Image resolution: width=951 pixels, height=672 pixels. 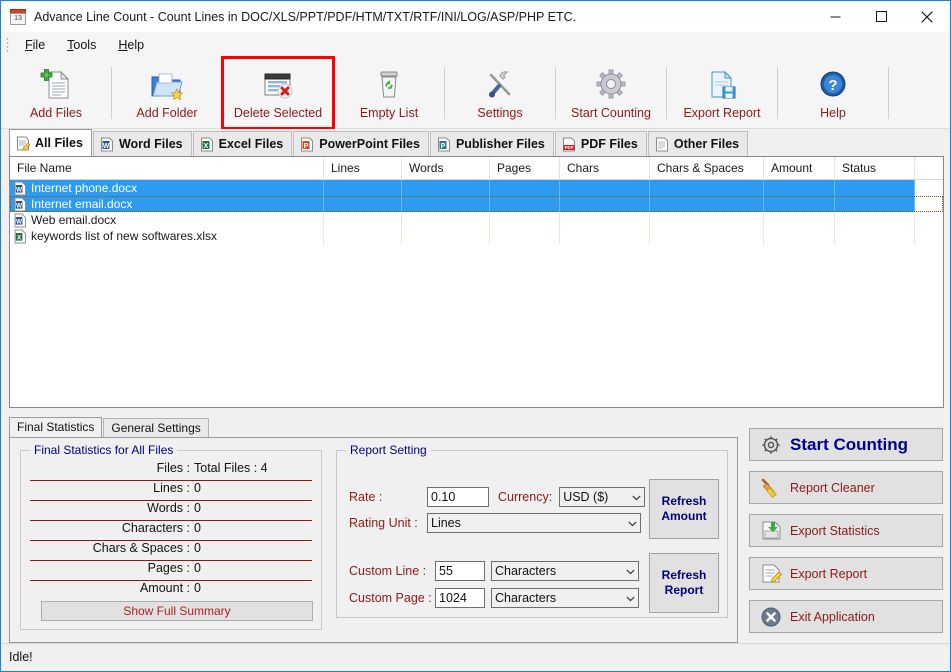 I want to click on tab-other-files: Other Files, so click(x=698, y=143).